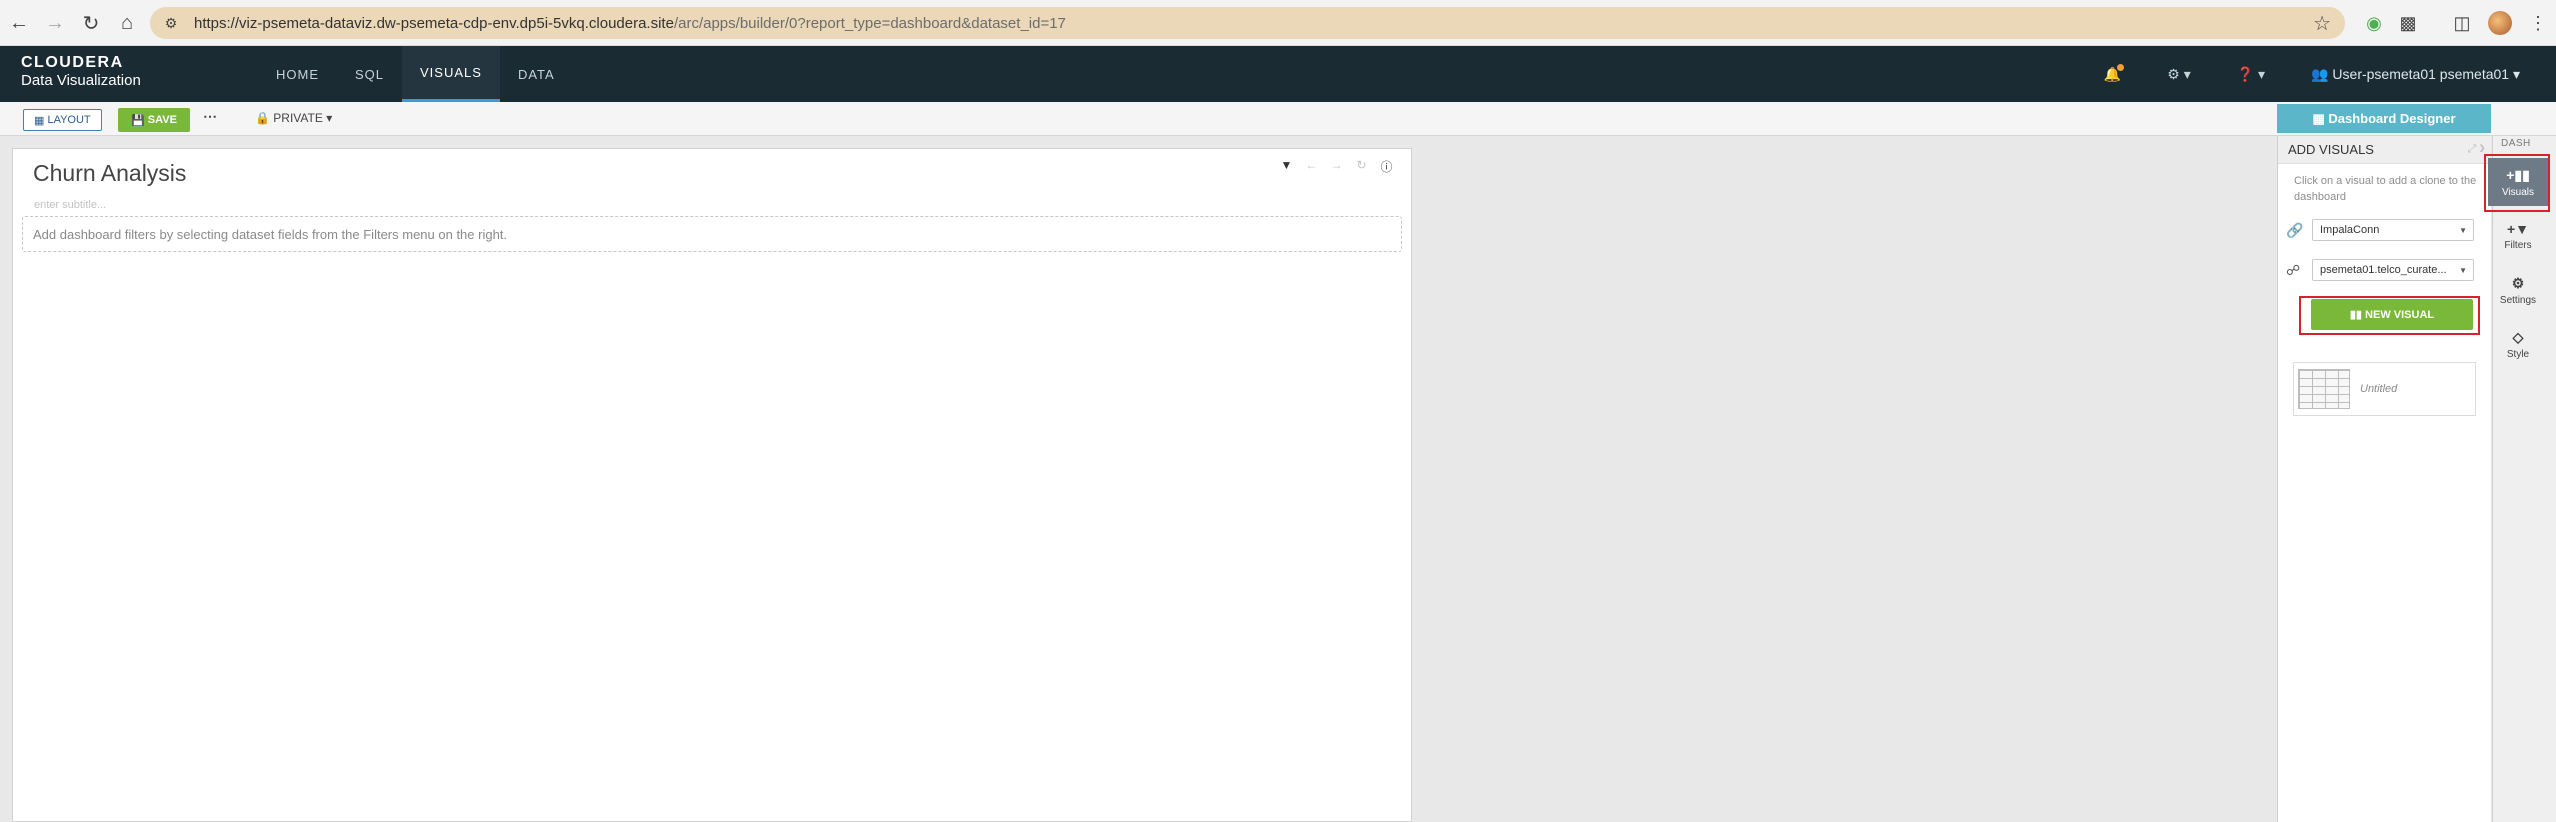  What do you see at coordinates (369, 74) in the screenshot?
I see `nav-sql: SQL` at bounding box center [369, 74].